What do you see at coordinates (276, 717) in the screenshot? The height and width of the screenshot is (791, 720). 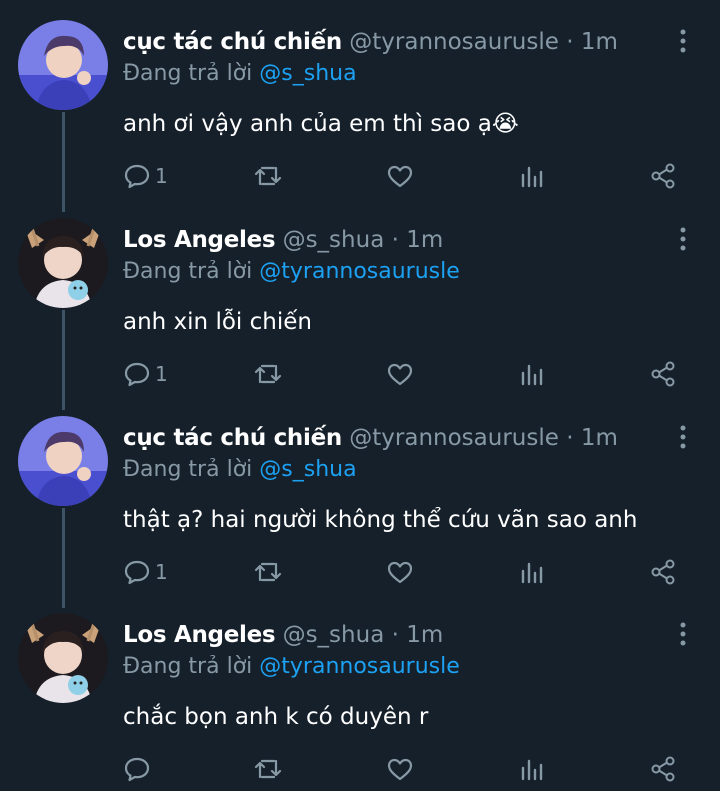 I see `tweet-text: chắc bọn anh k có duyên r` at bounding box center [276, 717].